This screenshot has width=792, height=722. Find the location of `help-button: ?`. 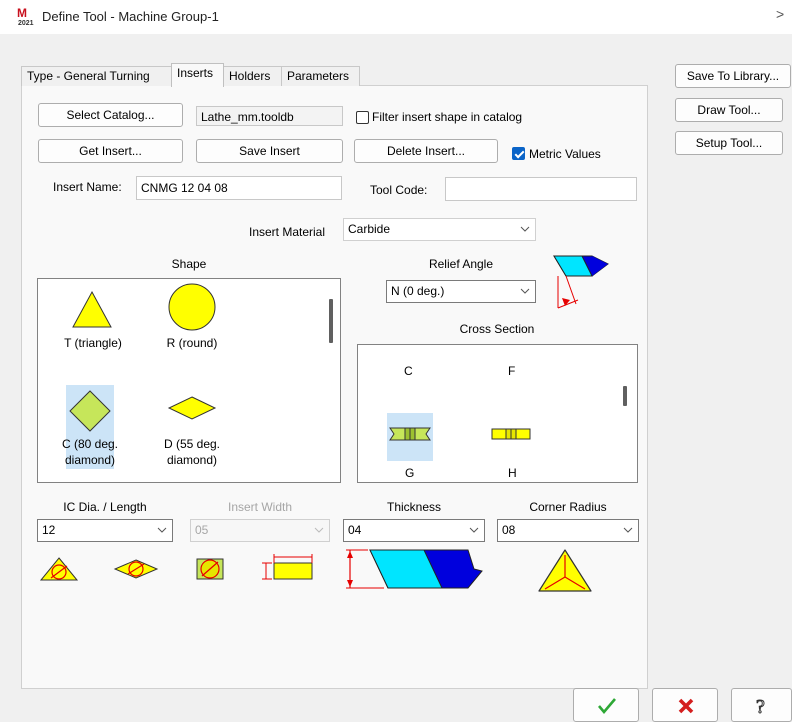

help-button: ? is located at coordinates (761, 705).